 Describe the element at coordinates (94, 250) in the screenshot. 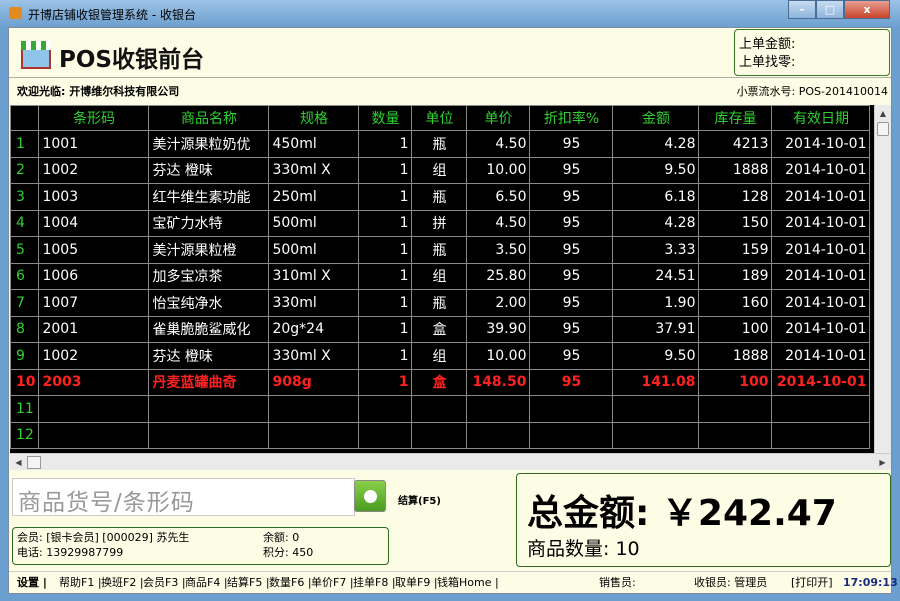

I see `table-cell: 1005` at that location.